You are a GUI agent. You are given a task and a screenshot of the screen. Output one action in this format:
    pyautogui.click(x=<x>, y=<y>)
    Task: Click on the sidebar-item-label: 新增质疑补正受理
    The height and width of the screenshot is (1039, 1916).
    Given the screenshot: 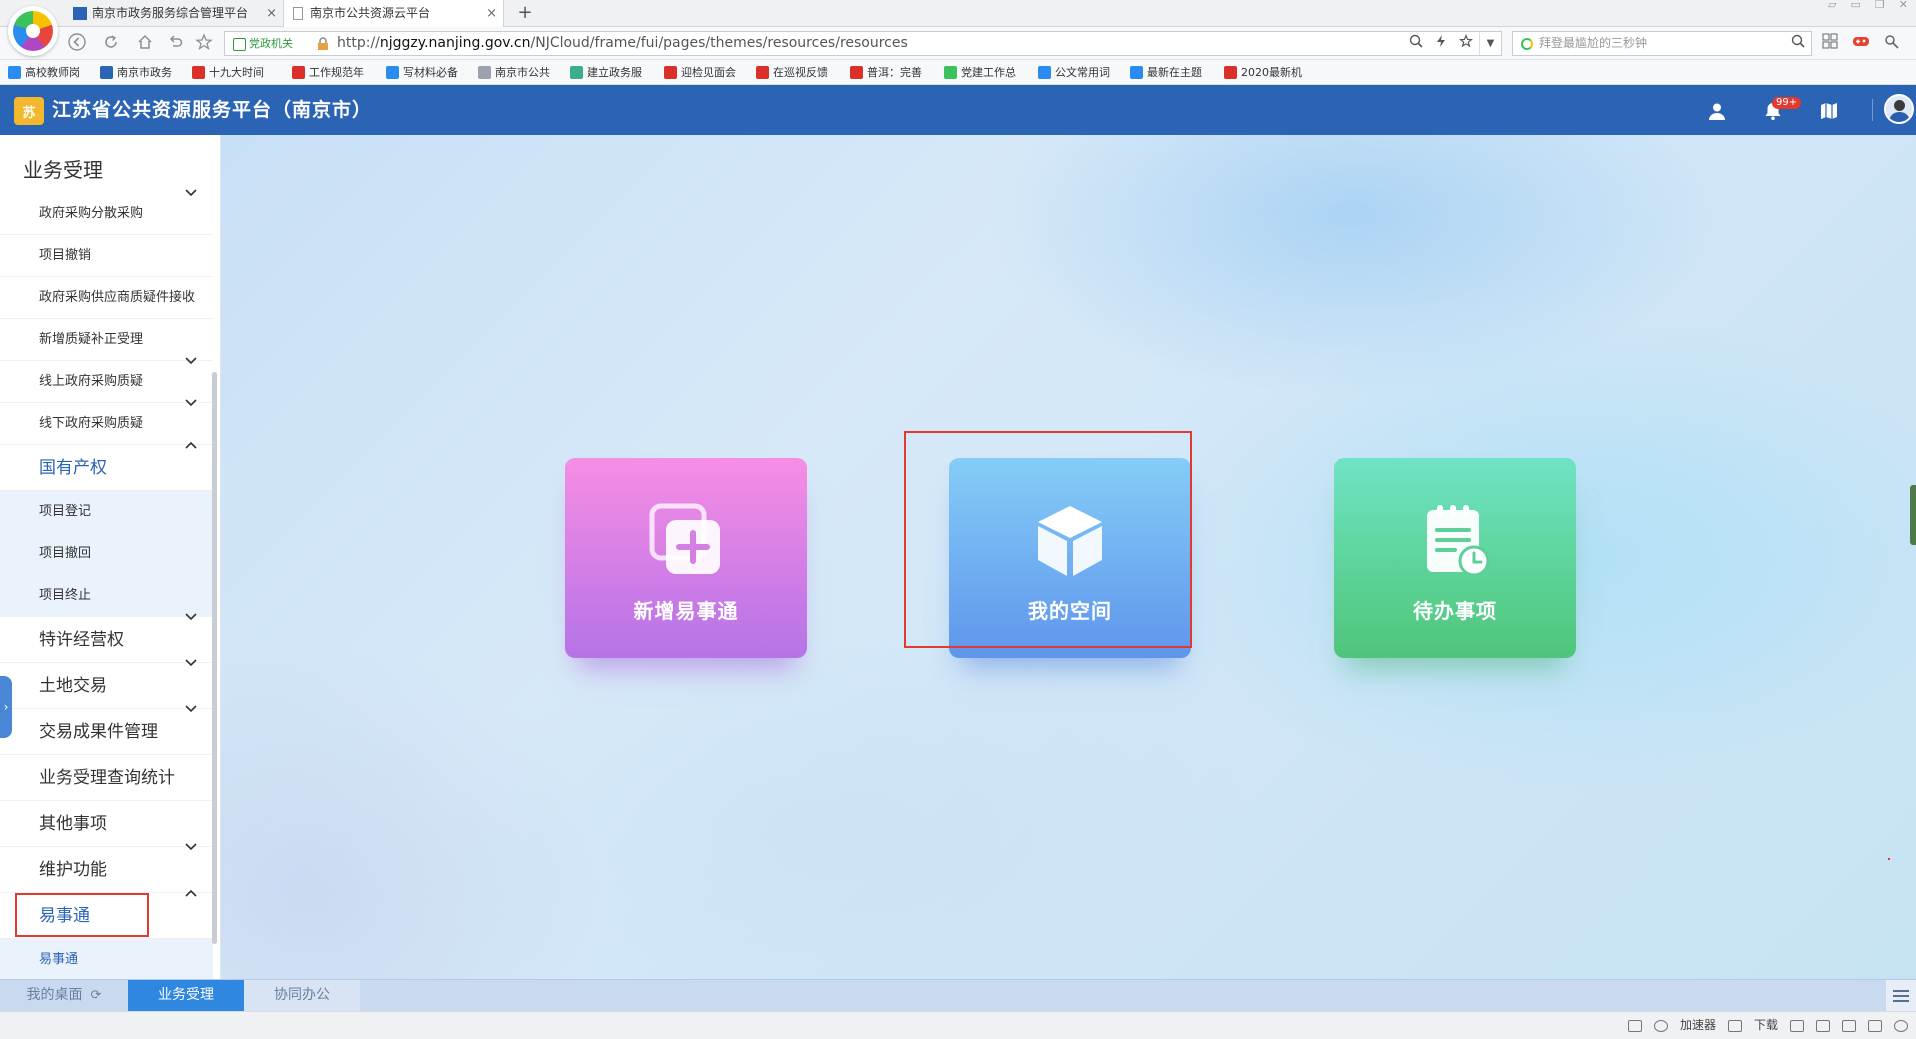 What is the action you would take?
    pyautogui.click(x=91, y=339)
    